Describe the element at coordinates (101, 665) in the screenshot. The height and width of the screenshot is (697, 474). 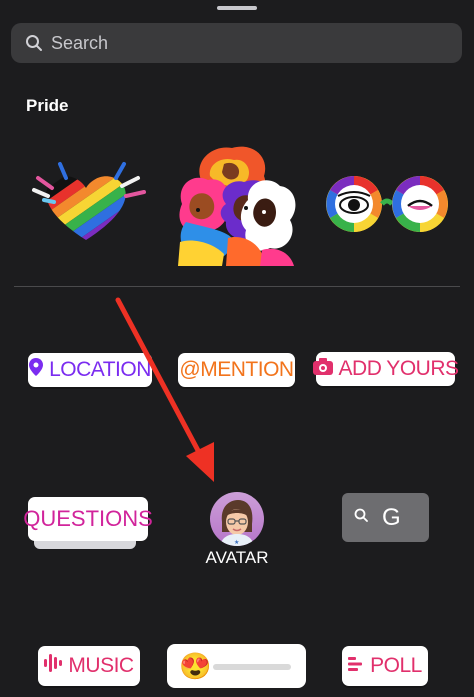
I see `music-label: MUSIC` at that location.